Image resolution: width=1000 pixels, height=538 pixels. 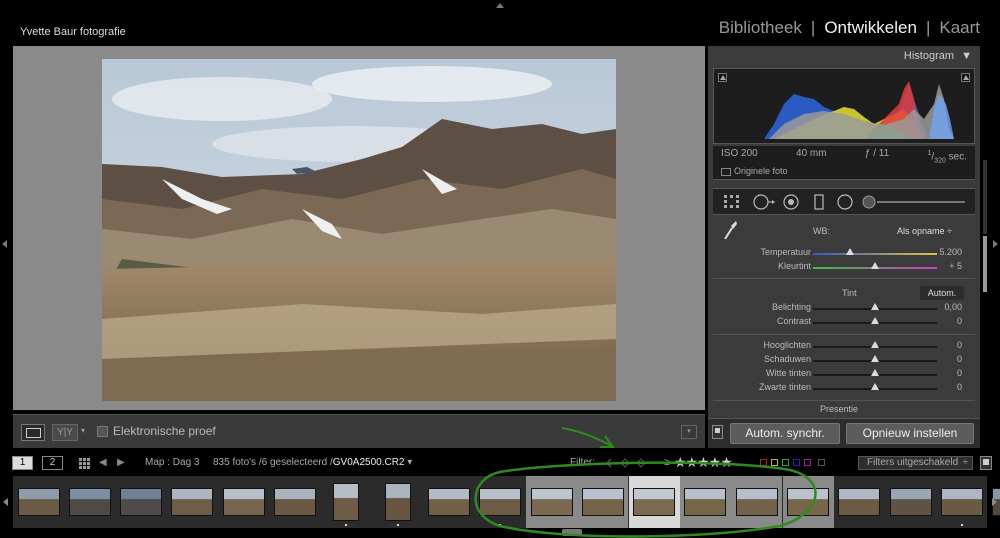 I want to click on slider-row-belichting: Belichting 0,00, so click(x=839, y=308).